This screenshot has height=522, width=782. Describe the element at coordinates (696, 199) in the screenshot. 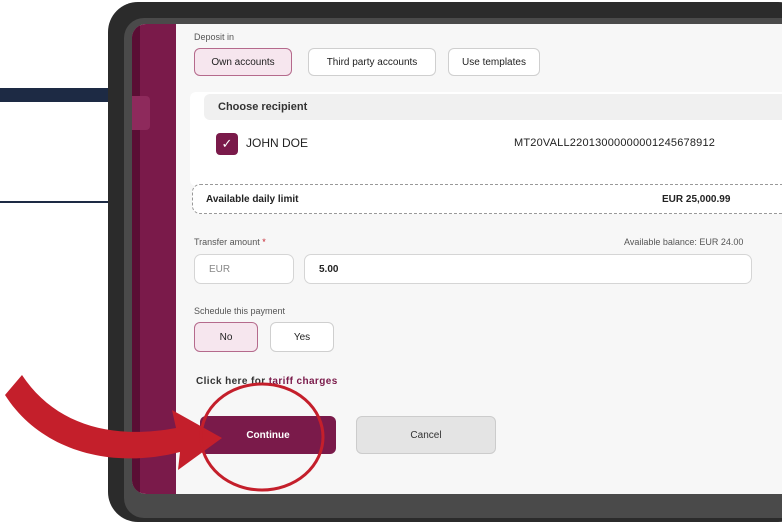

I see `daily-limit-value: EUR 25,000.99` at that location.